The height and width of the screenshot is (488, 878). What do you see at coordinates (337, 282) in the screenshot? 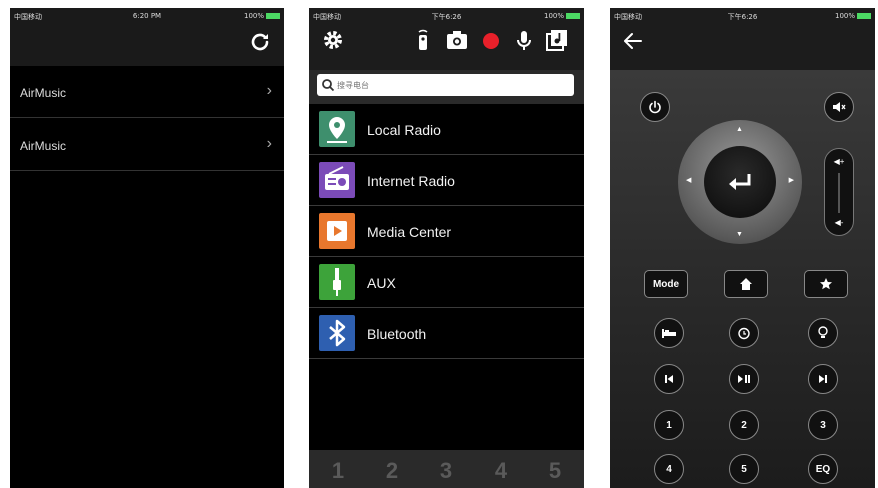
I see `aux-icon` at bounding box center [337, 282].